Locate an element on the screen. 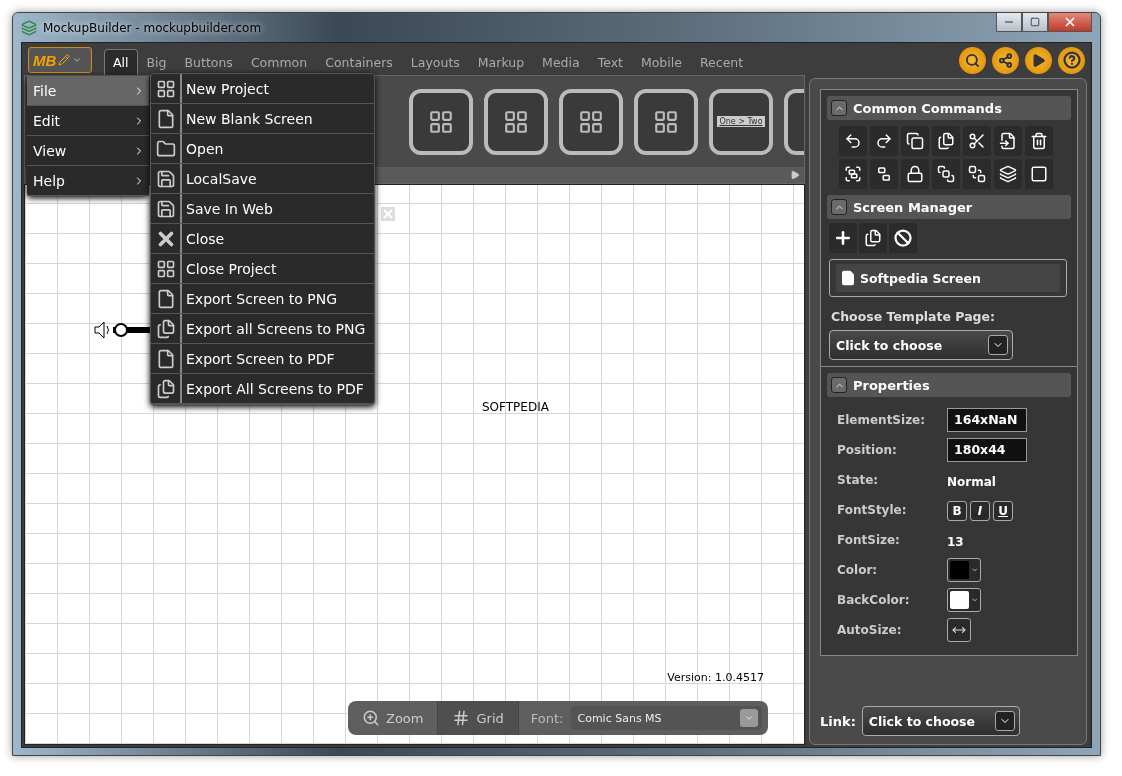  search-icon is located at coordinates (972, 60).